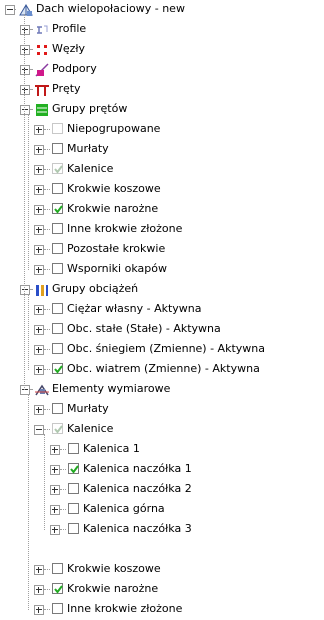 This screenshot has width=324, height=620. I want to click on tree-item-ridge: Kalenica naczółka 1, so click(162, 470).